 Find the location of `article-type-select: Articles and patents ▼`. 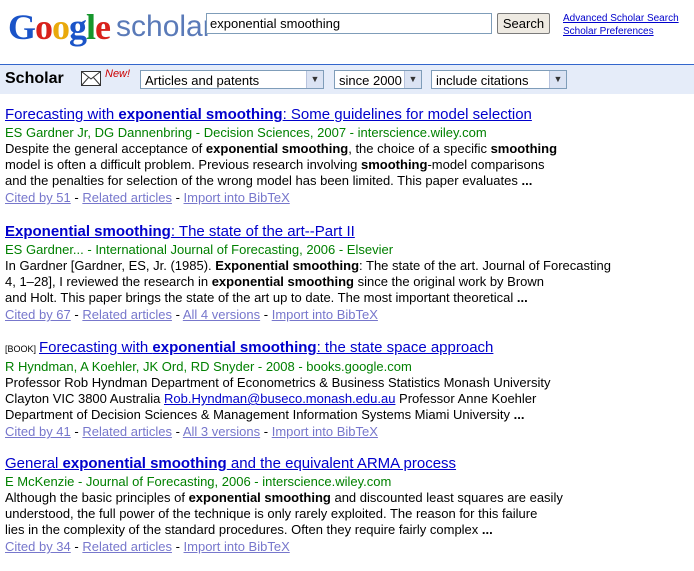

article-type-select: Articles and patents ▼ is located at coordinates (232, 79).